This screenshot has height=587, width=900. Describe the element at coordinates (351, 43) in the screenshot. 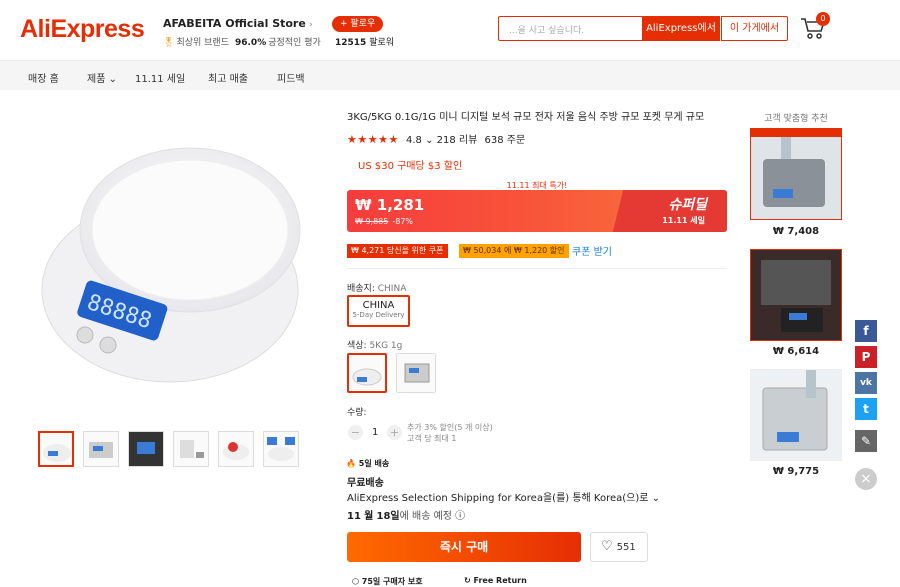

I see `followers-count: 12515` at that location.